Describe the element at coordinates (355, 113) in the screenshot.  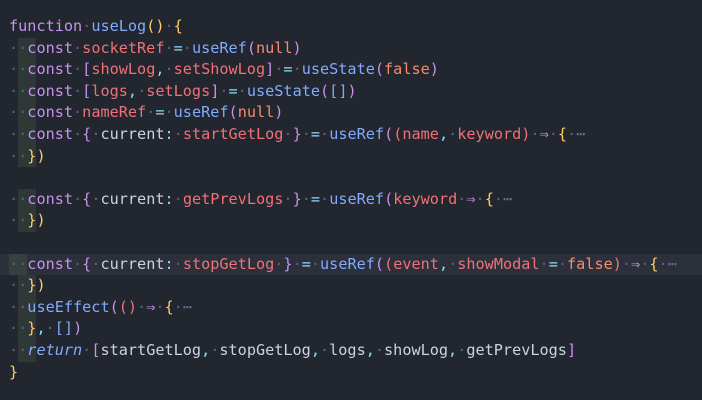
I see `code-line: ··const·nameRef·=·useRef(null)` at that location.